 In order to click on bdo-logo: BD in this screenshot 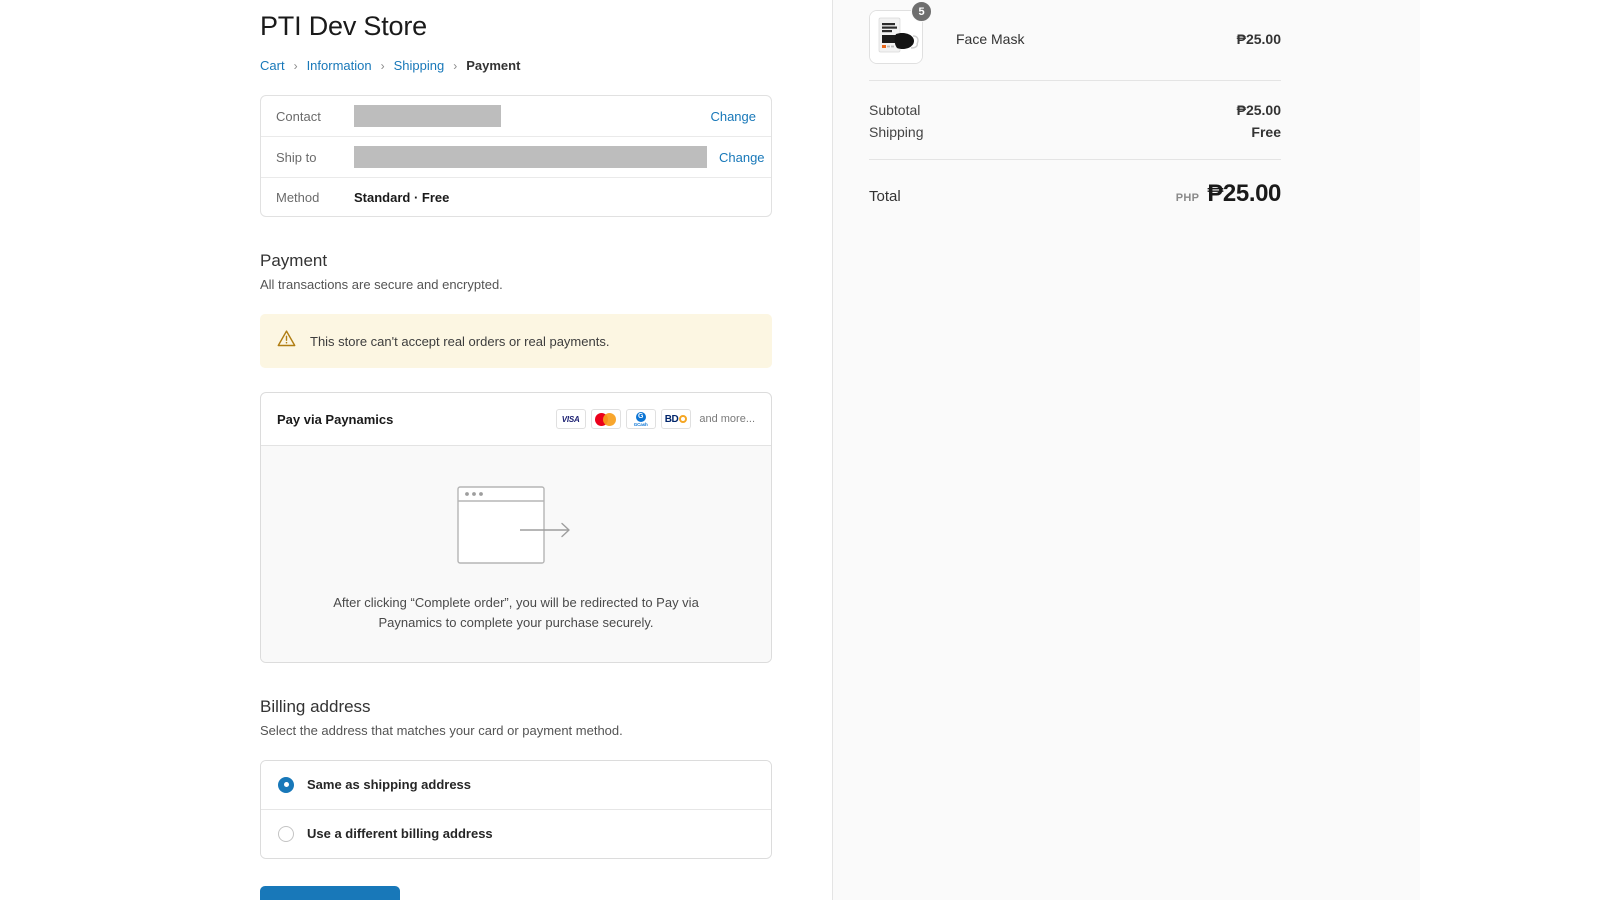, I will do `click(676, 419)`.